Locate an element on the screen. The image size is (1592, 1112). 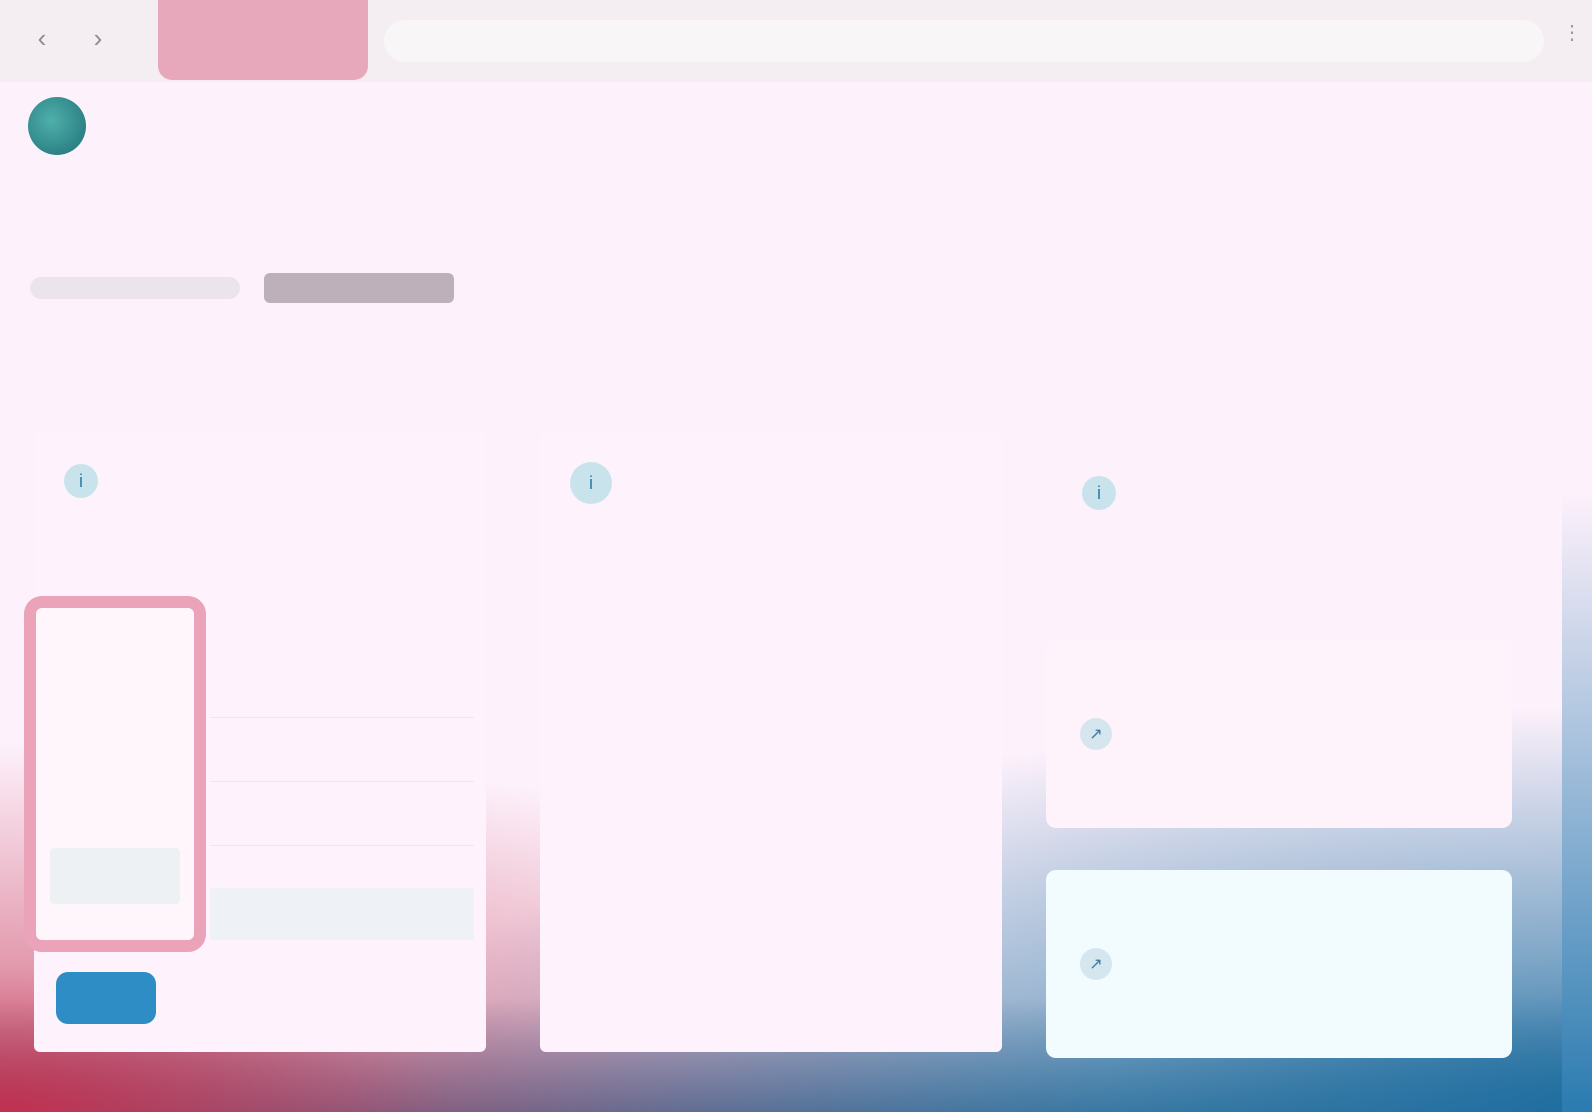
logo-icon is located at coordinates (57, 126).